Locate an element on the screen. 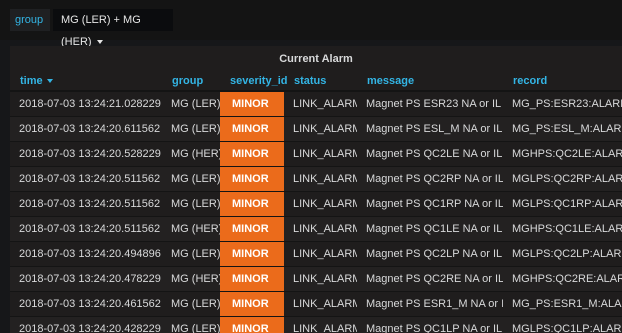 Image resolution: width=622 pixels, height=333 pixels. cell-message: Magnet PS ESR1_M NA or IL is located at coordinates (430, 304).